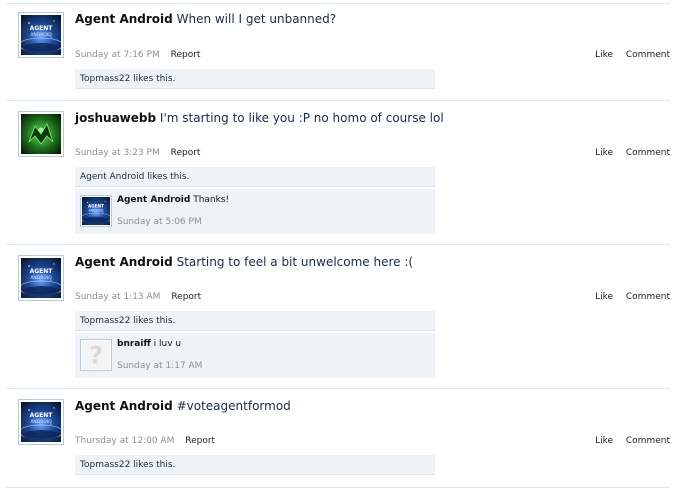 The image size is (688, 491). I want to click on likes-bar: Agent Android likes this., so click(255, 177).